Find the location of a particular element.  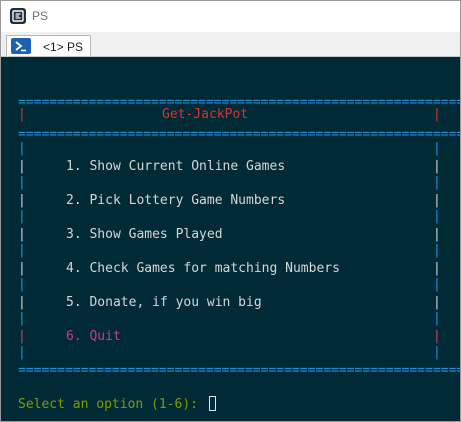

powershell-icon is located at coordinates (21, 46).